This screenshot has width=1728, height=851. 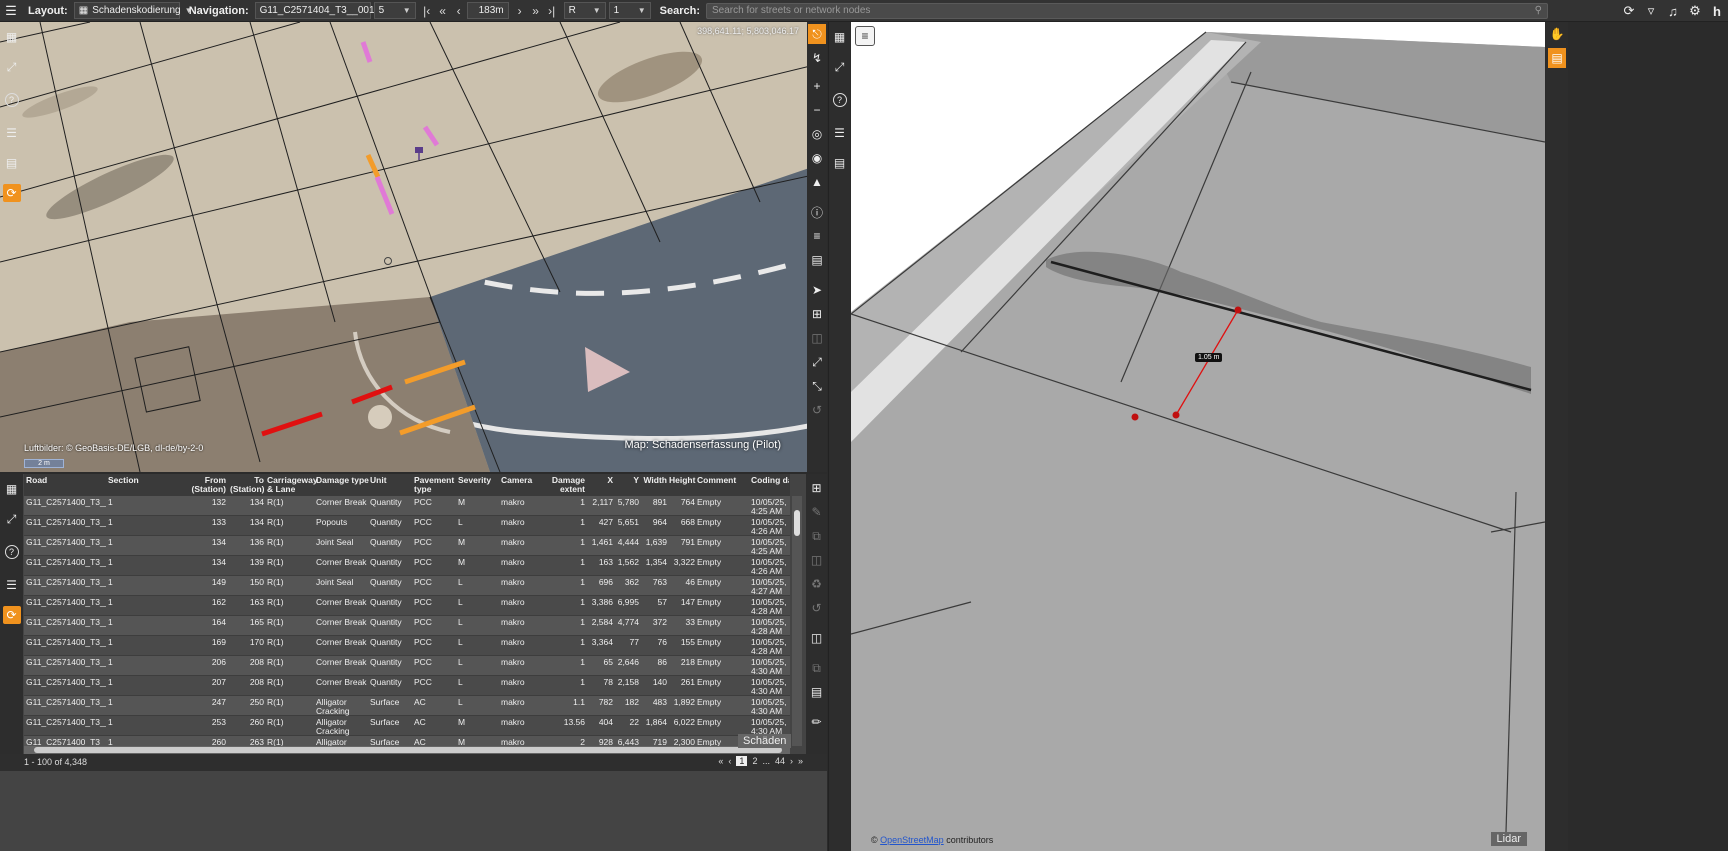 What do you see at coordinates (682, 480) in the screenshot?
I see `col-height: Height` at bounding box center [682, 480].